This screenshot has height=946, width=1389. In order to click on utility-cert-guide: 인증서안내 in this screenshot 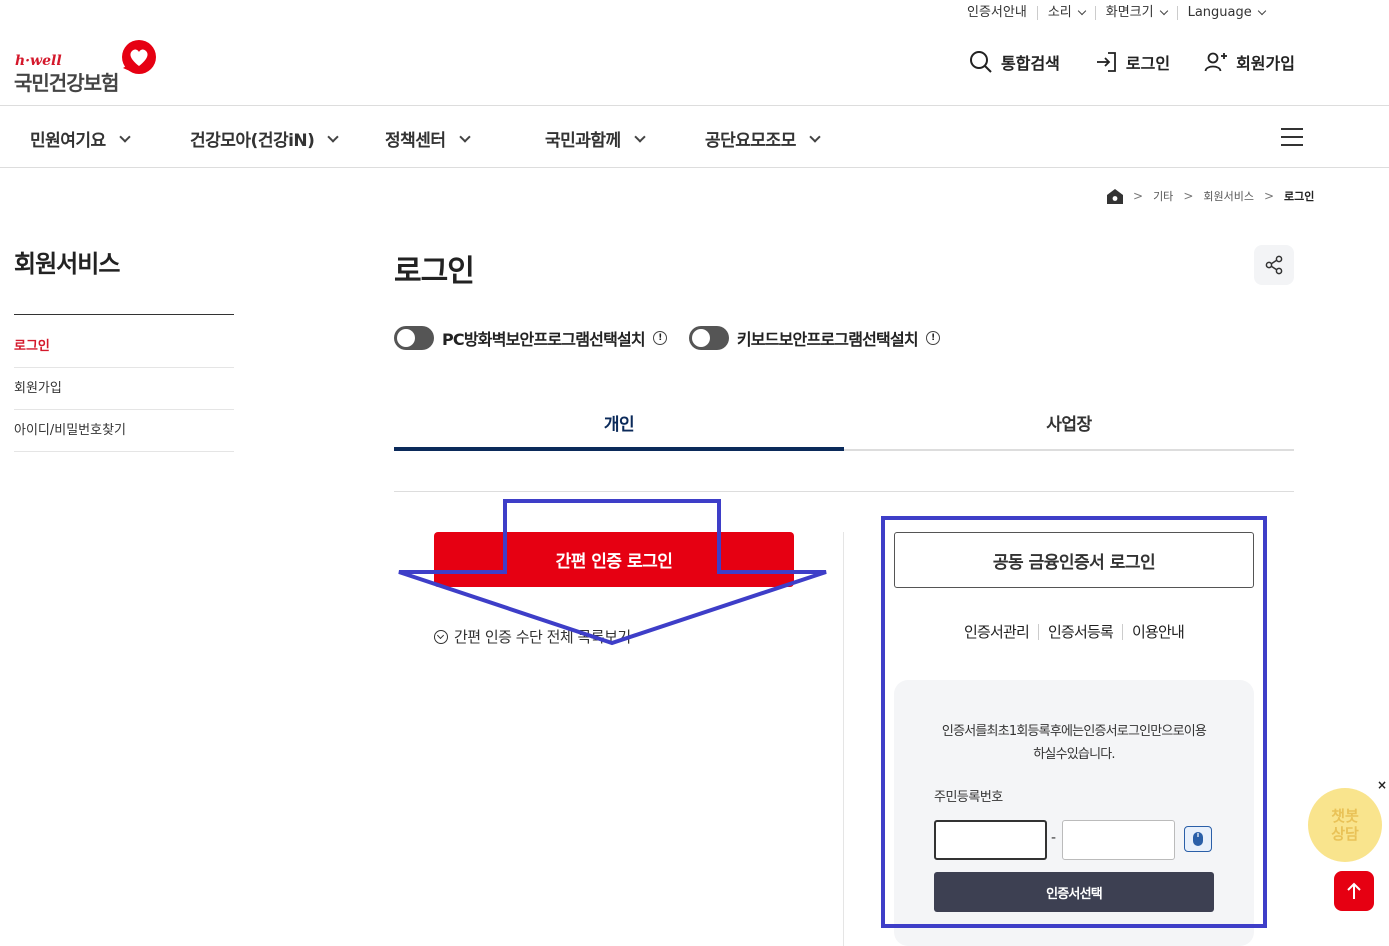, I will do `click(1002, 13)`.